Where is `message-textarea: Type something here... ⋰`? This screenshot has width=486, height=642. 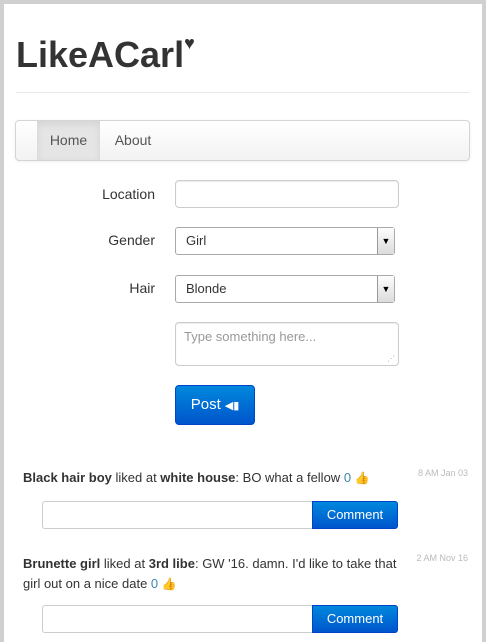 message-textarea: Type something here... ⋰ is located at coordinates (287, 344).